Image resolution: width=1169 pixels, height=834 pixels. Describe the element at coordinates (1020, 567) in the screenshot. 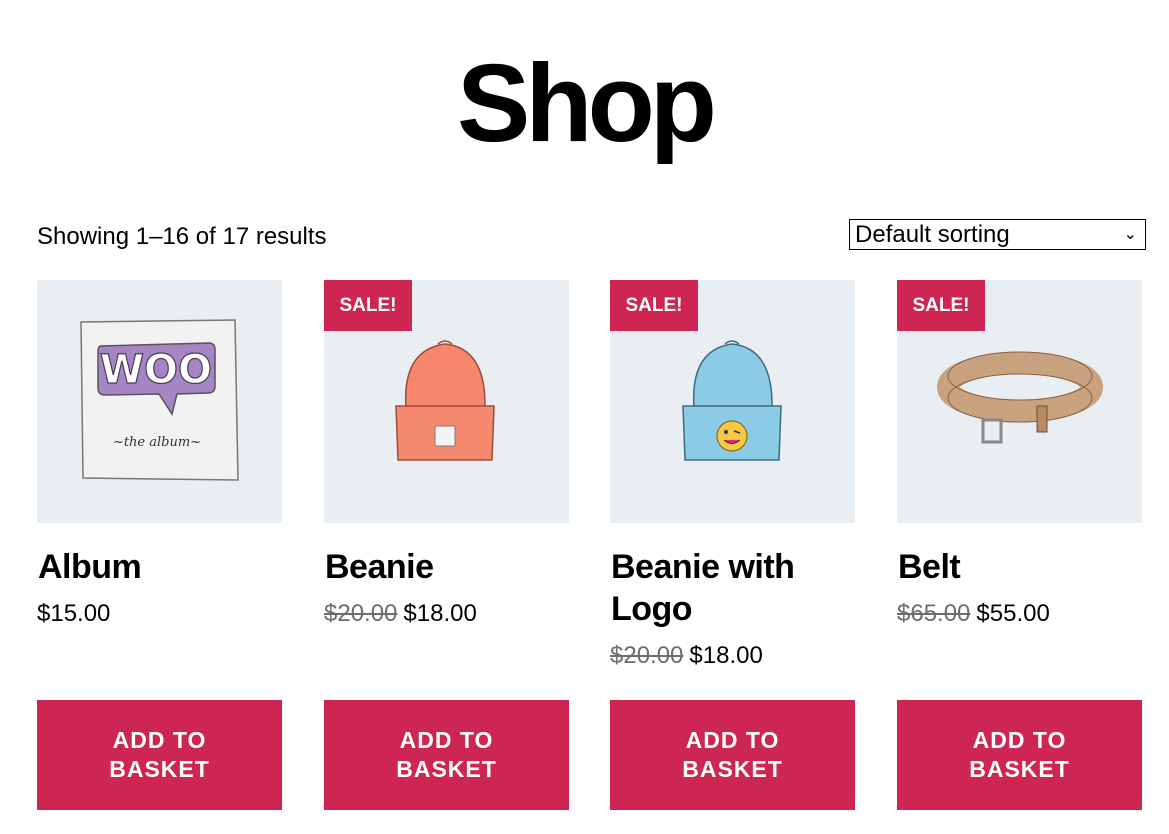

I see `product-name: Belt` at that location.